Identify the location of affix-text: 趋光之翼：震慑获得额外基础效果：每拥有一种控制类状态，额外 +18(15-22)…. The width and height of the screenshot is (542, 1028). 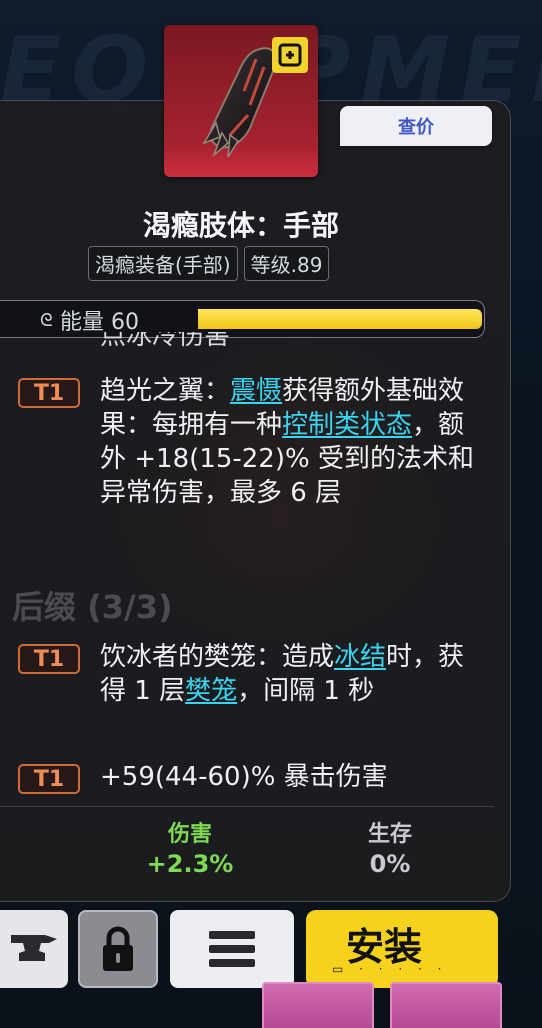
(290, 442).